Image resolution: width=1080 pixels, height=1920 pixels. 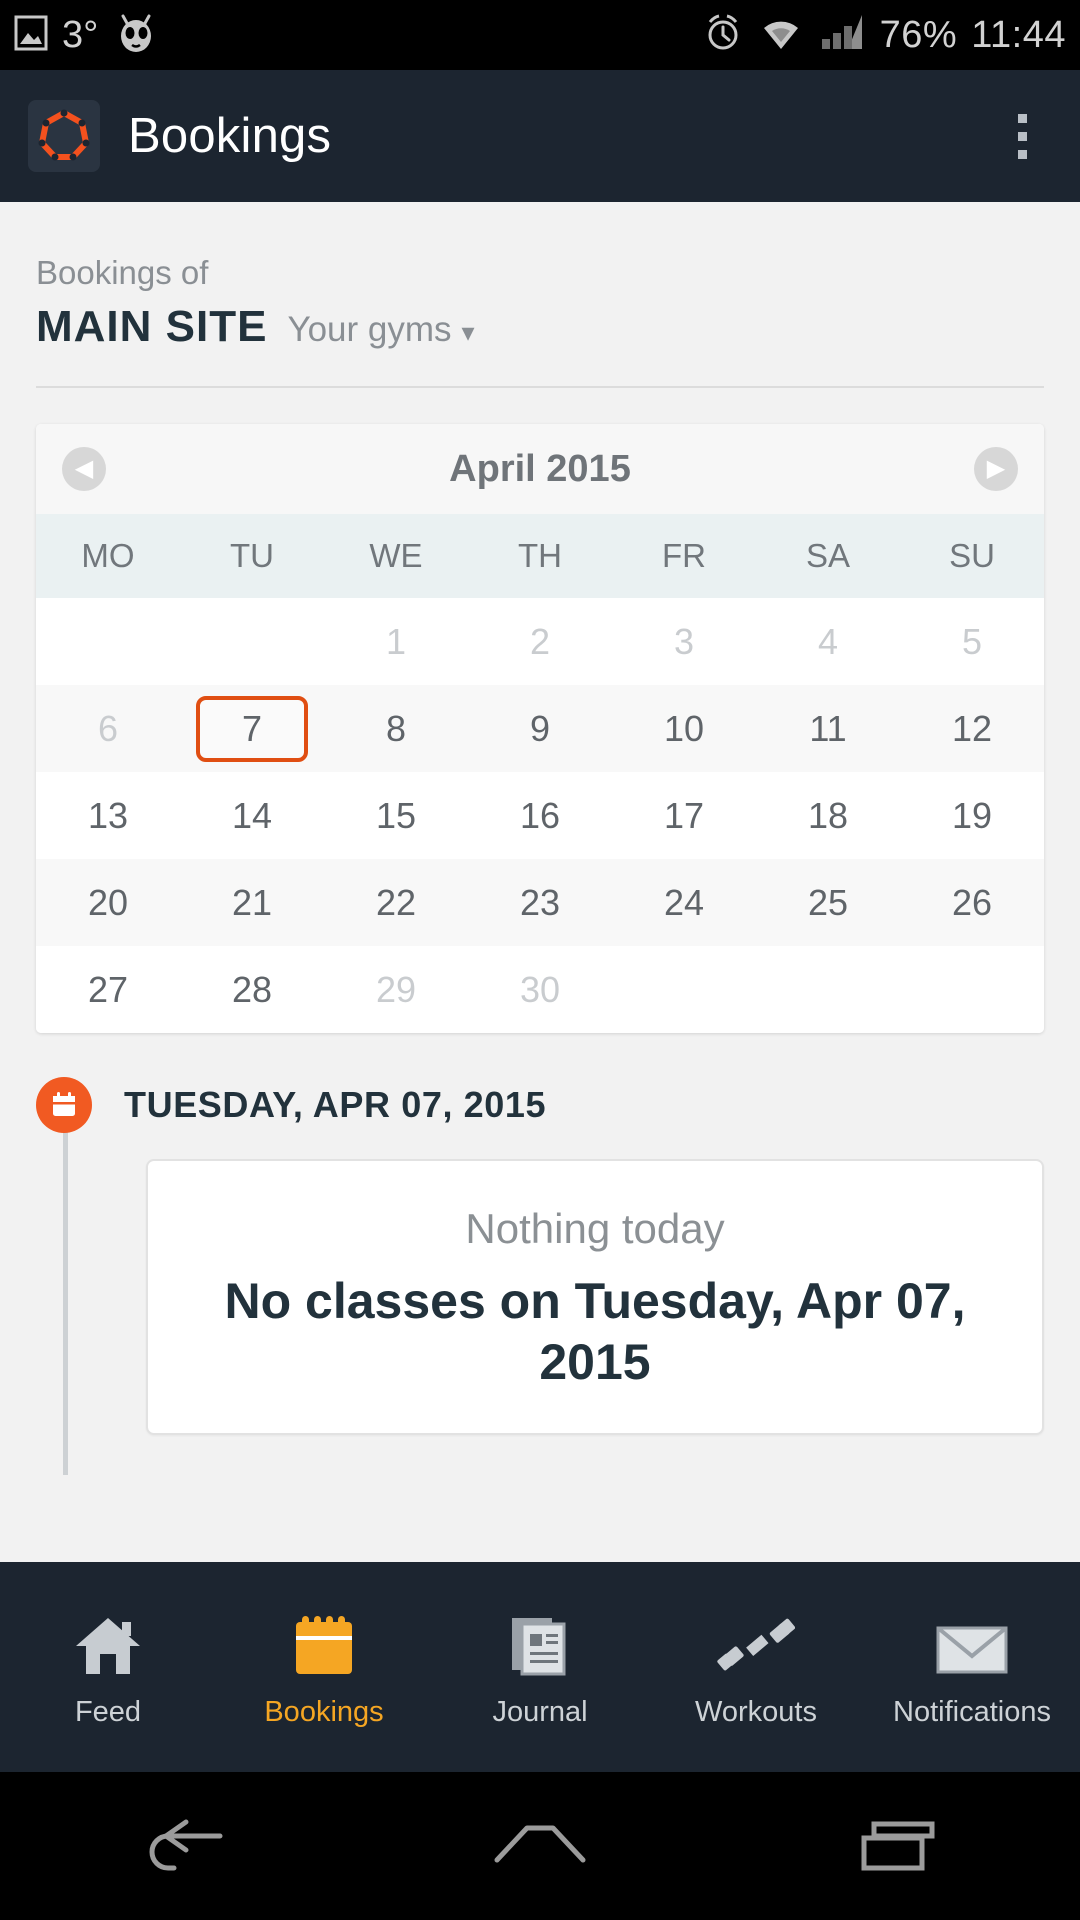 What do you see at coordinates (972, 728) in the screenshot?
I see `calendar-day-cell: 12` at bounding box center [972, 728].